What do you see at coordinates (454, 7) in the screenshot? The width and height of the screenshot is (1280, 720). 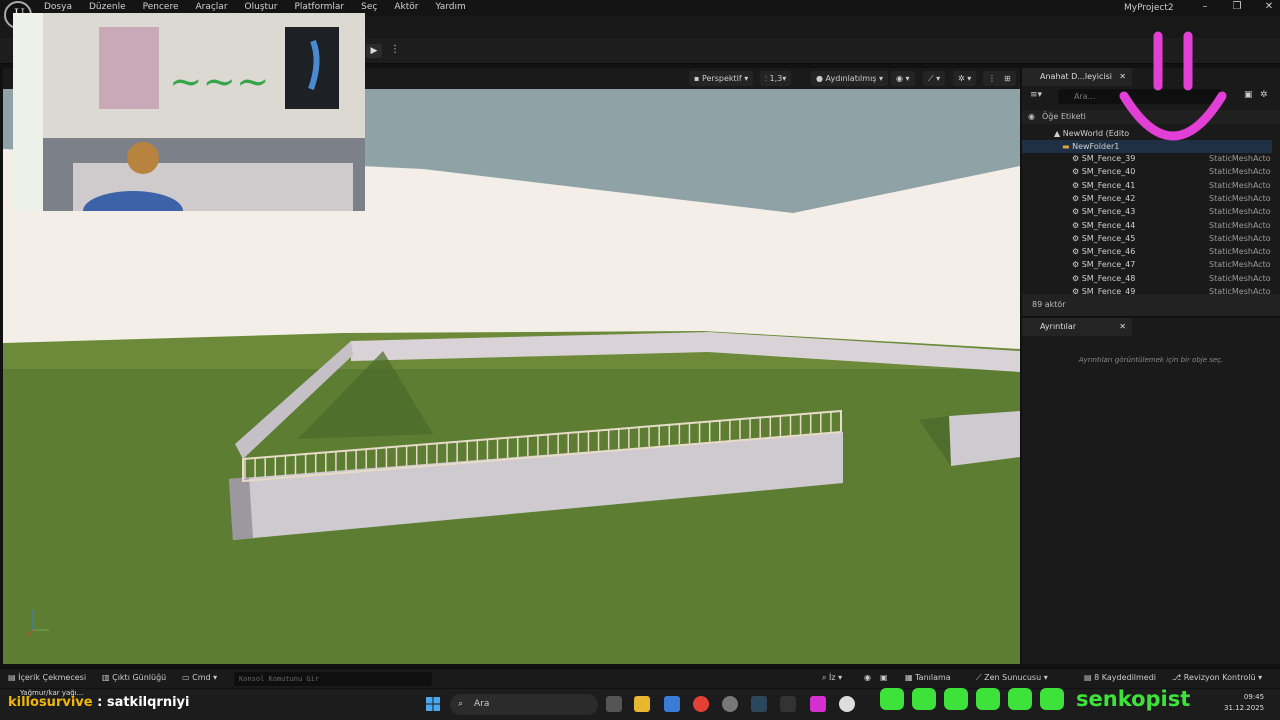 I see `menu-yardim: Yardım` at bounding box center [454, 7].